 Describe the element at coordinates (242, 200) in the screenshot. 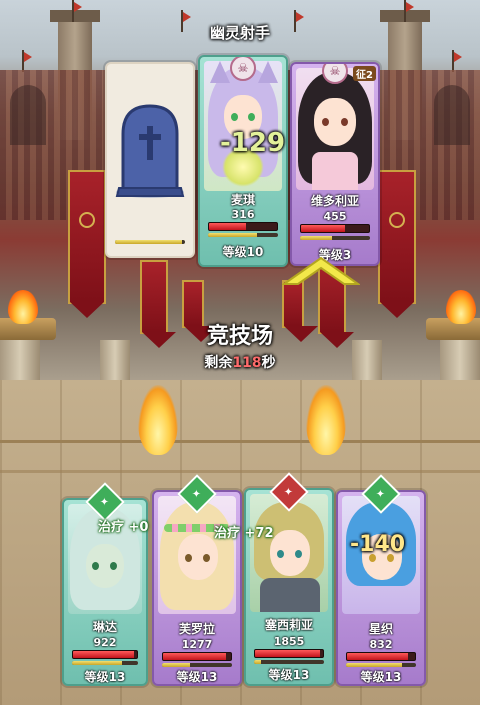

I see `hero-name: 麦琪` at that location.